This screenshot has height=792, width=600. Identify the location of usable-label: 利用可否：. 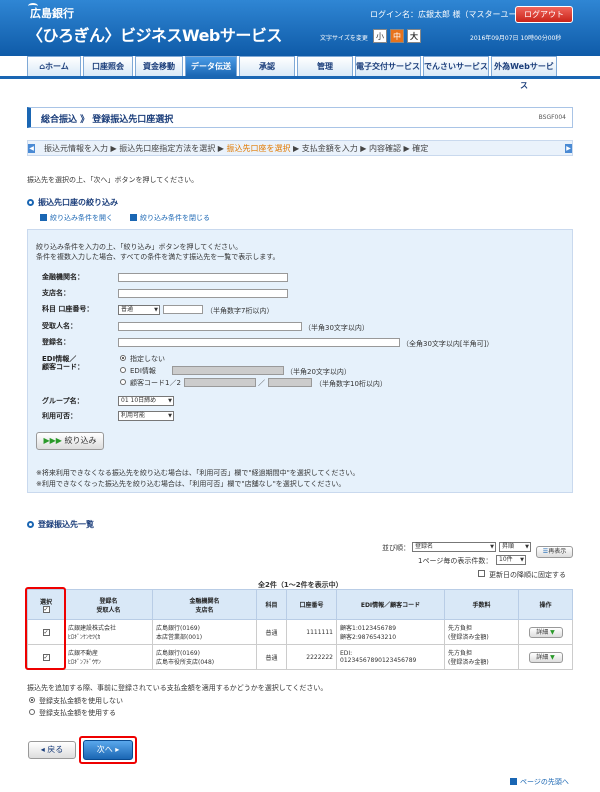
(59, 416).